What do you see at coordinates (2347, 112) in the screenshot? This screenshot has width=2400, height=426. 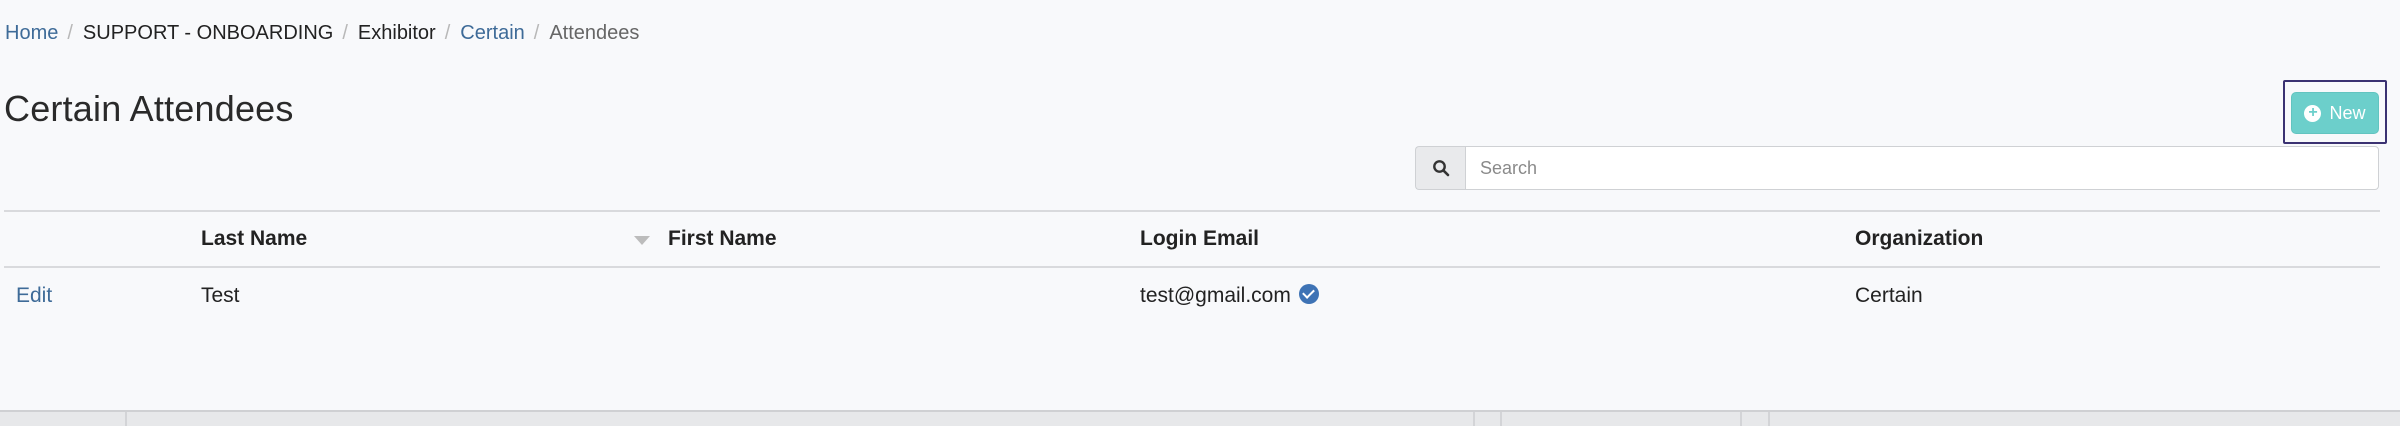 I see `new-button-label: New` at bounding box center [2347, 112].